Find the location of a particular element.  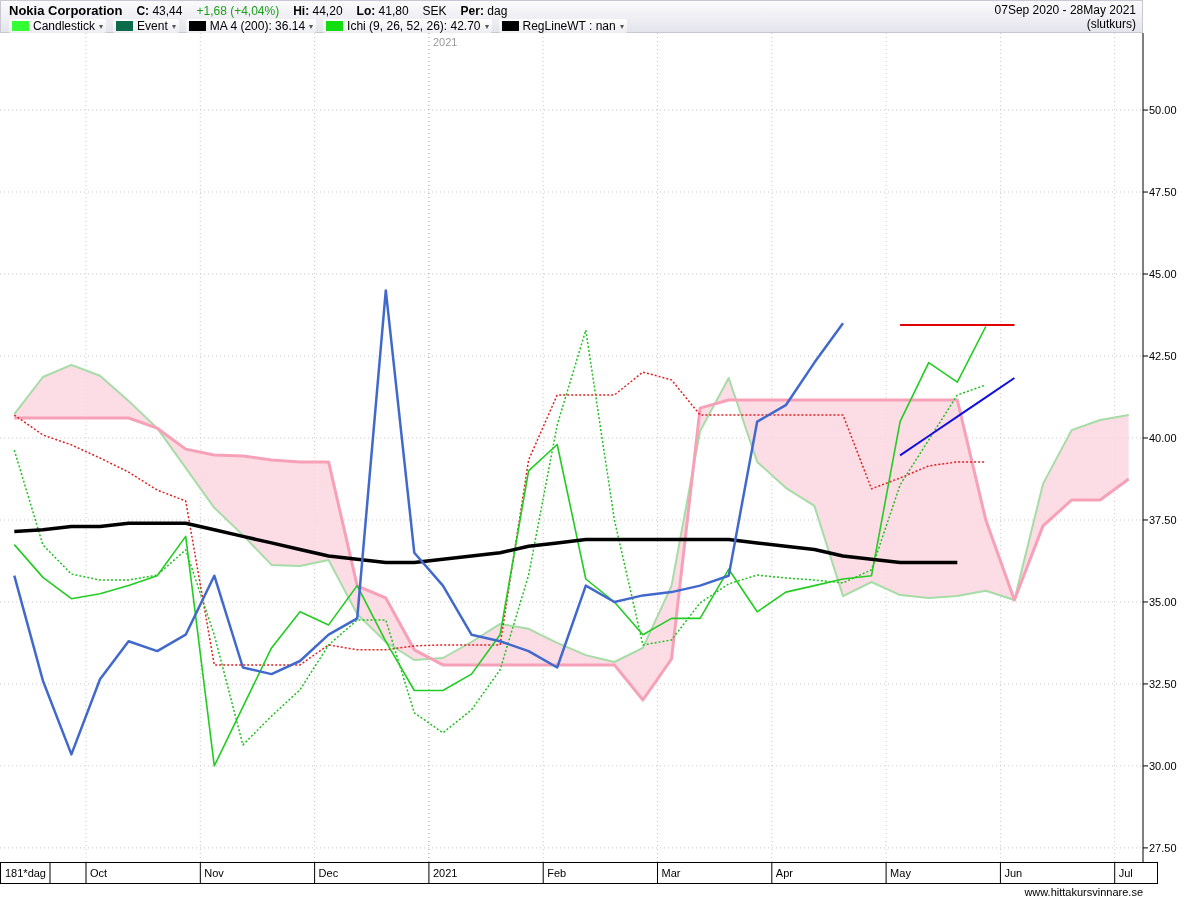

date-range: 07Sep 2020 - 28May 2021 is located at coordinates (1065, 10).